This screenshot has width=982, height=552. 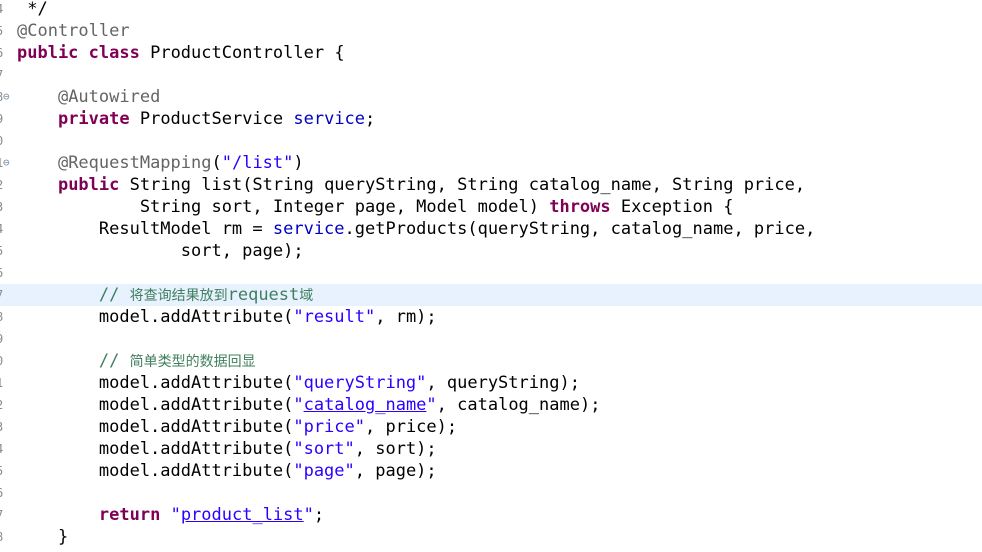 I want to click on code-line: 8⊖ @Autowired, so click(x=491, y=97).